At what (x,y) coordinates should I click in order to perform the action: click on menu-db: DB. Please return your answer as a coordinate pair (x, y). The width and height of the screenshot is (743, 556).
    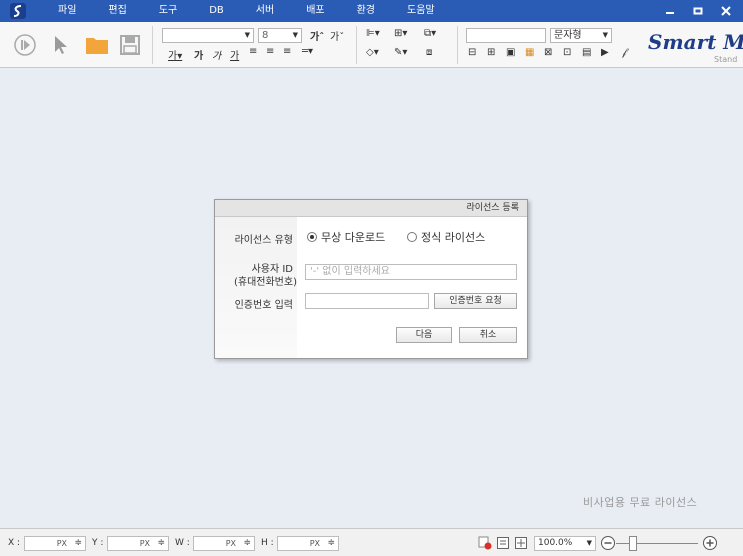
    Looking at the image, I should click on (216, 11).